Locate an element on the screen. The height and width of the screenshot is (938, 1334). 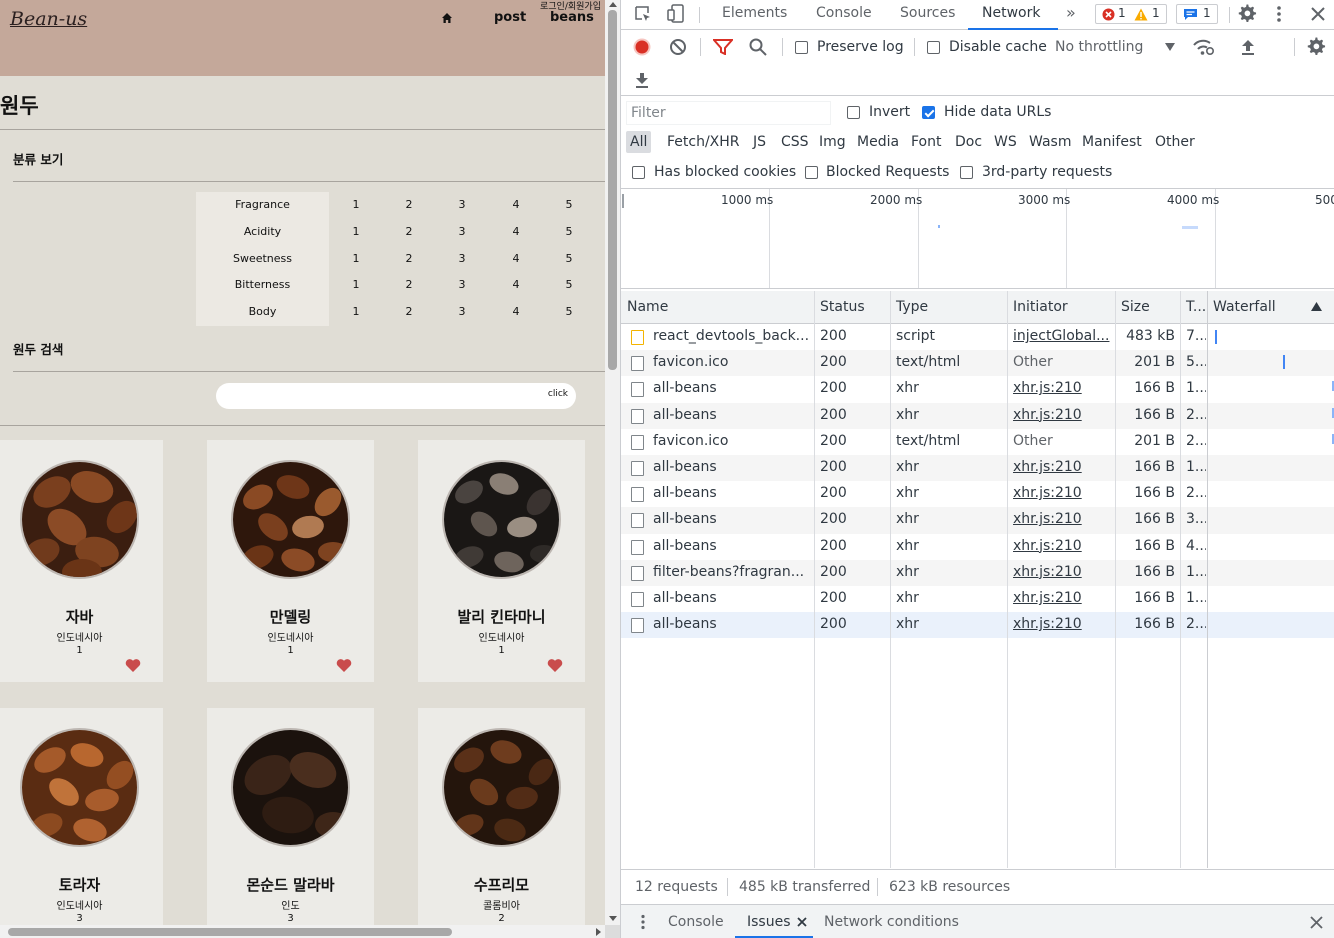
search-submit-button: click is located at coordinates (558, 394).